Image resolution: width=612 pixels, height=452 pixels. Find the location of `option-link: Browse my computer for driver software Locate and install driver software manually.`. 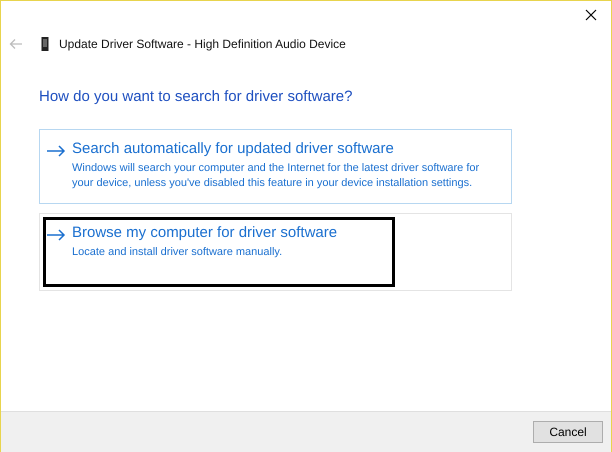

option-link: Browse my computer for driver software Locate and install driver software manually. is located at coordinates (275, 252).